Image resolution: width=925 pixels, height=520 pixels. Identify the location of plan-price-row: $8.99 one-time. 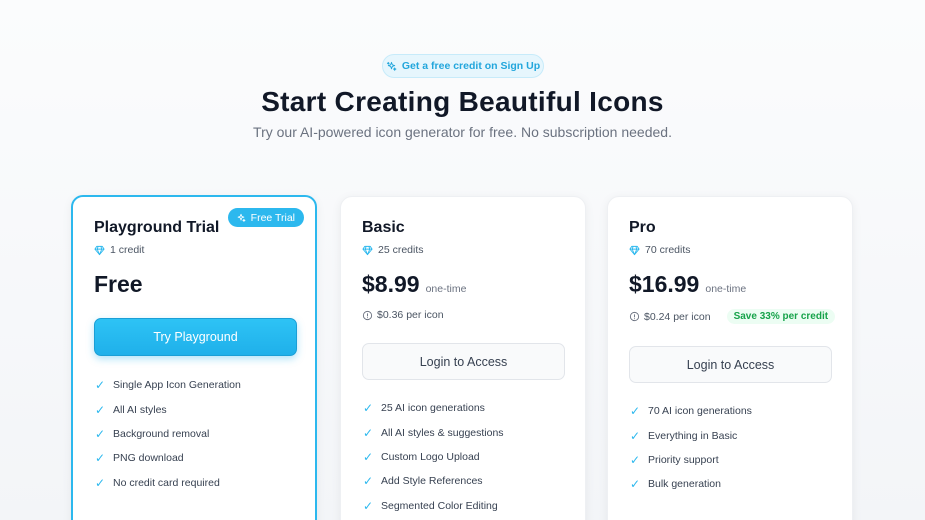
(414, 284).